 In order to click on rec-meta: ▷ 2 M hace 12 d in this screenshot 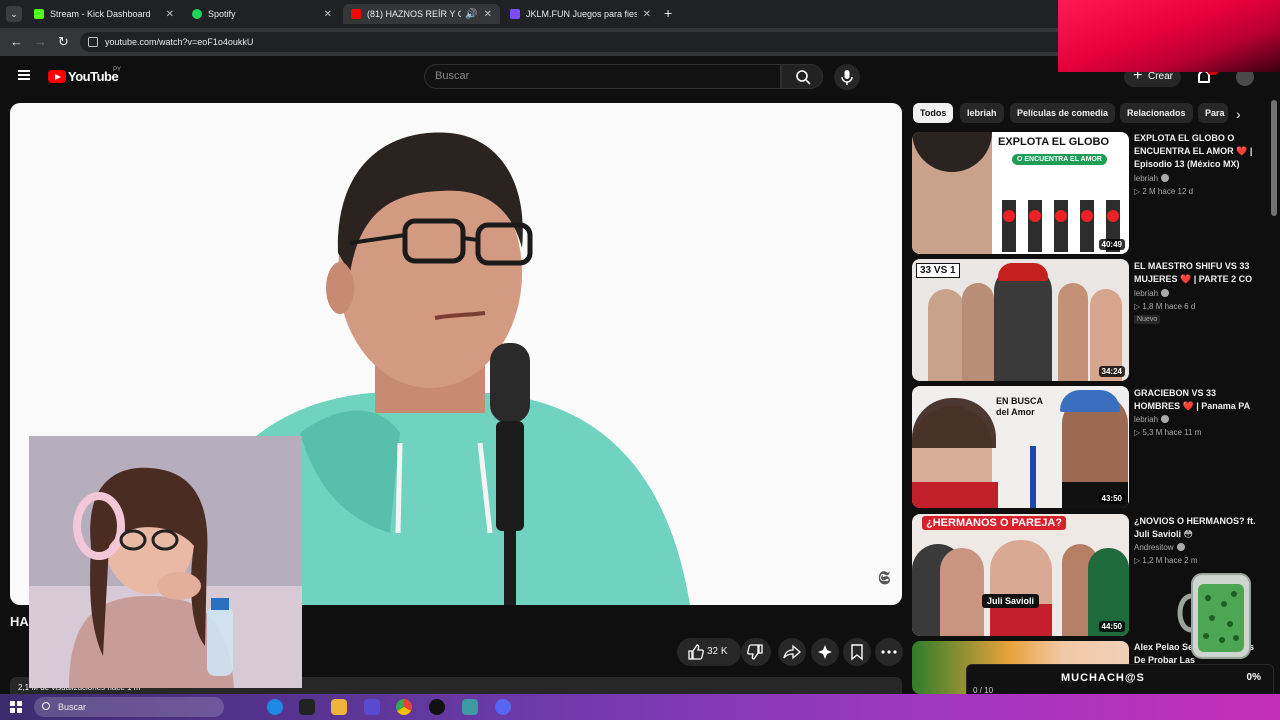, I will do `click(1164, 191)`.